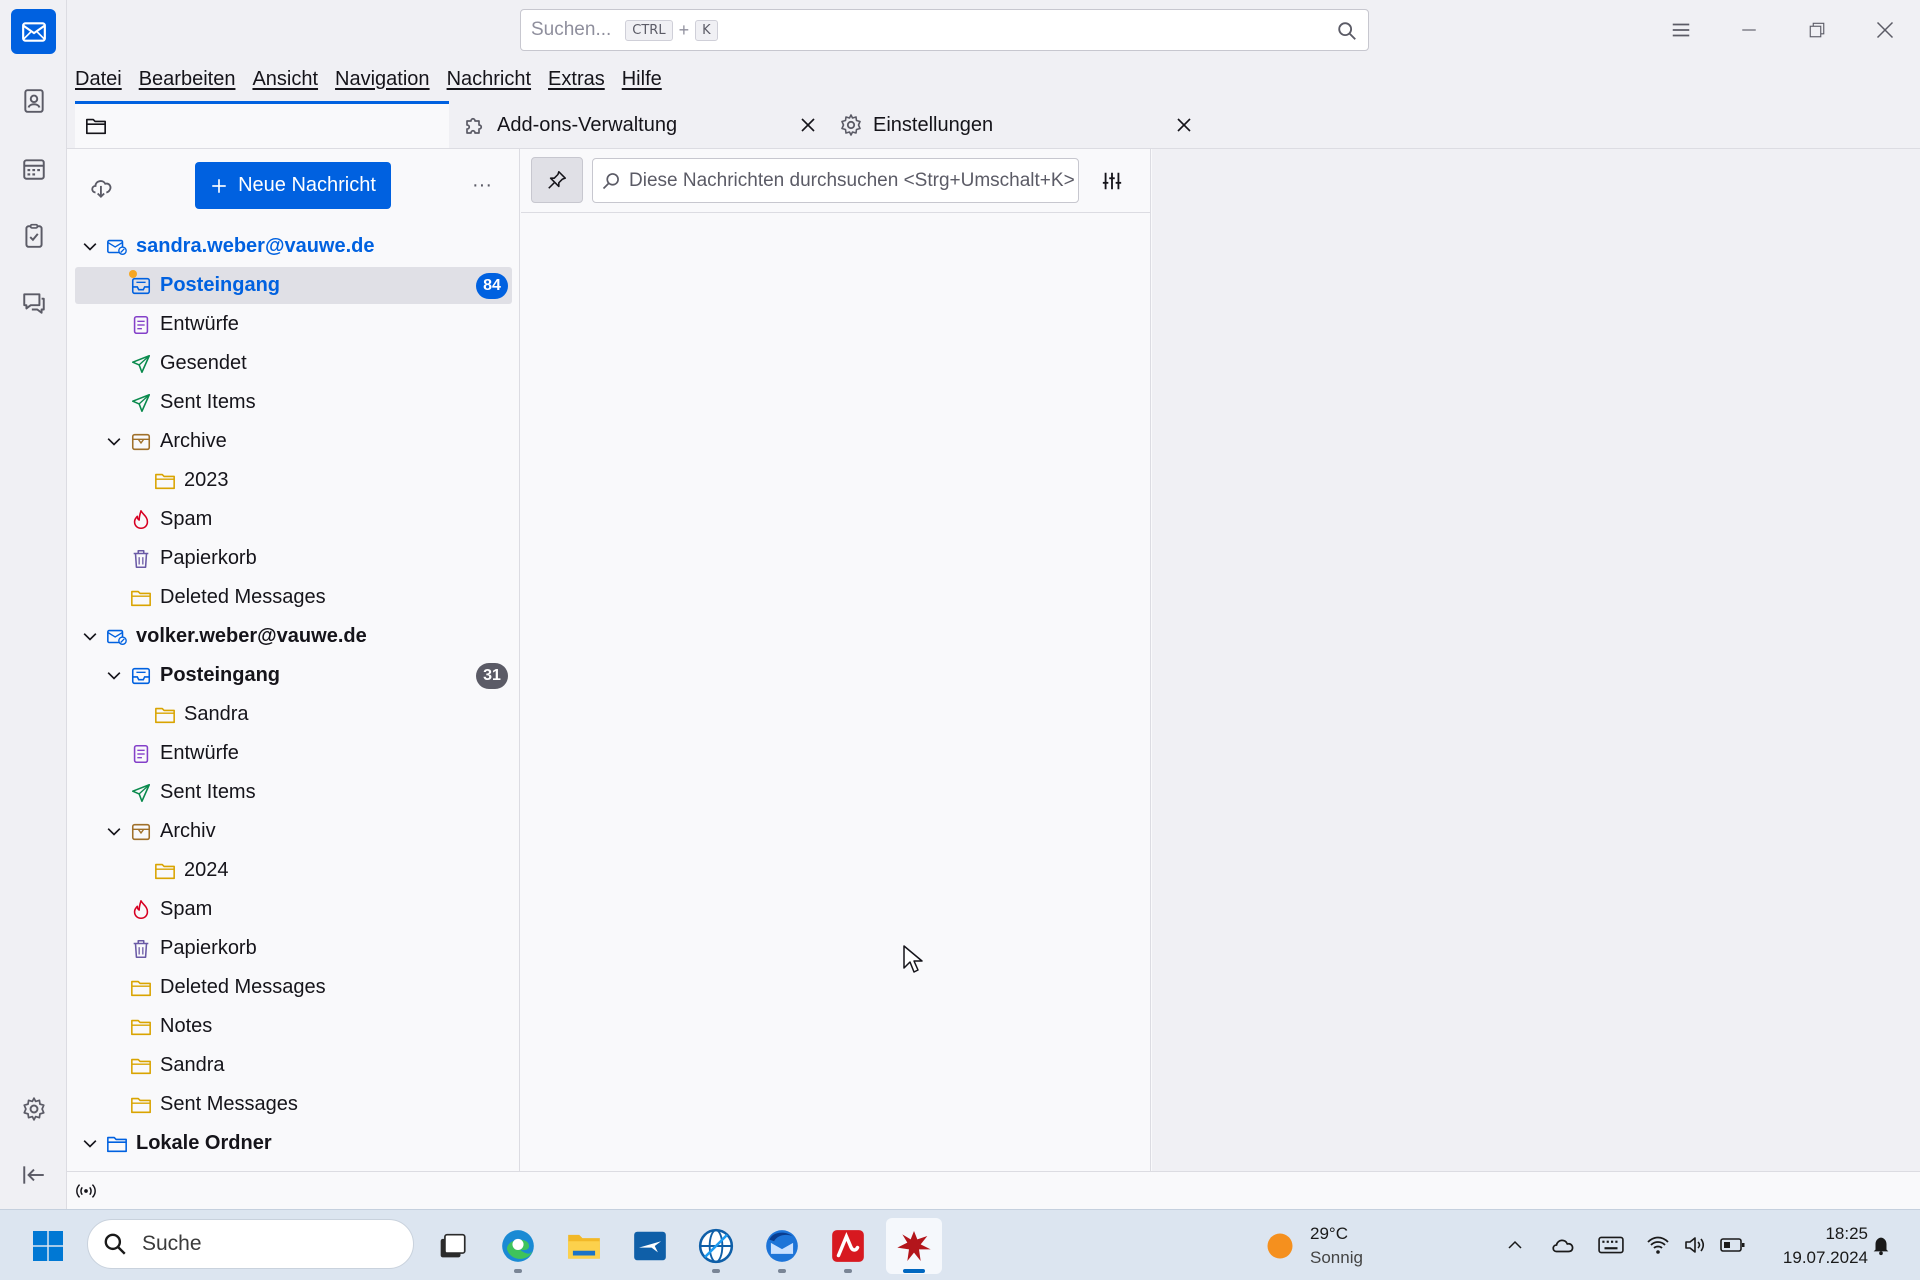  Describe the element at coordinates (293, 441) in the screenshot. I see `folder-row: Archive` at that location.